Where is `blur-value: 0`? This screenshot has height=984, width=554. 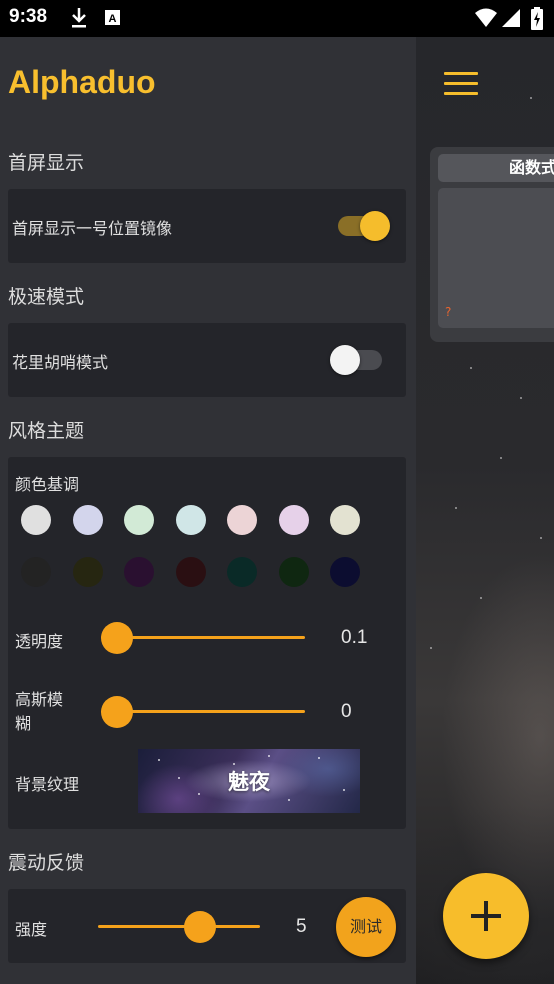
blur-value: 0 is located at coordinates (346, 711).